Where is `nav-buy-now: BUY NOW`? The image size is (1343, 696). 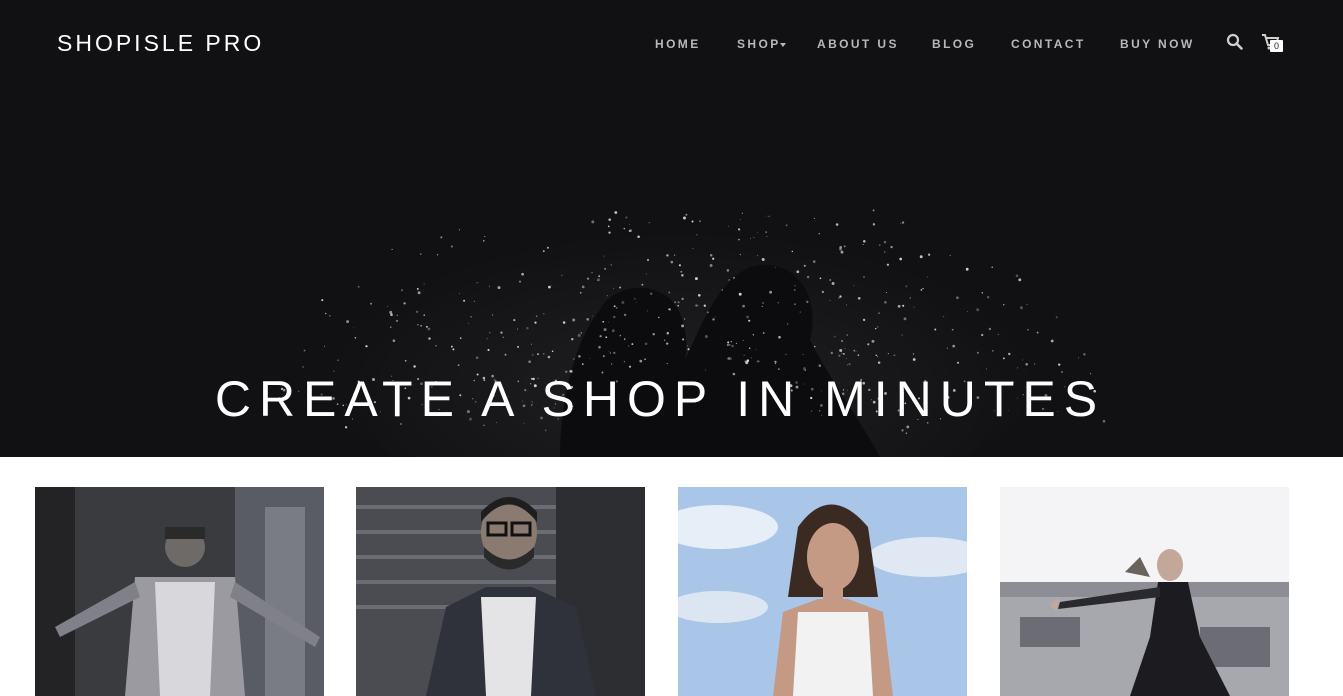 nav-buy-now: BUY NOW is located at coordinates (1157, 44).